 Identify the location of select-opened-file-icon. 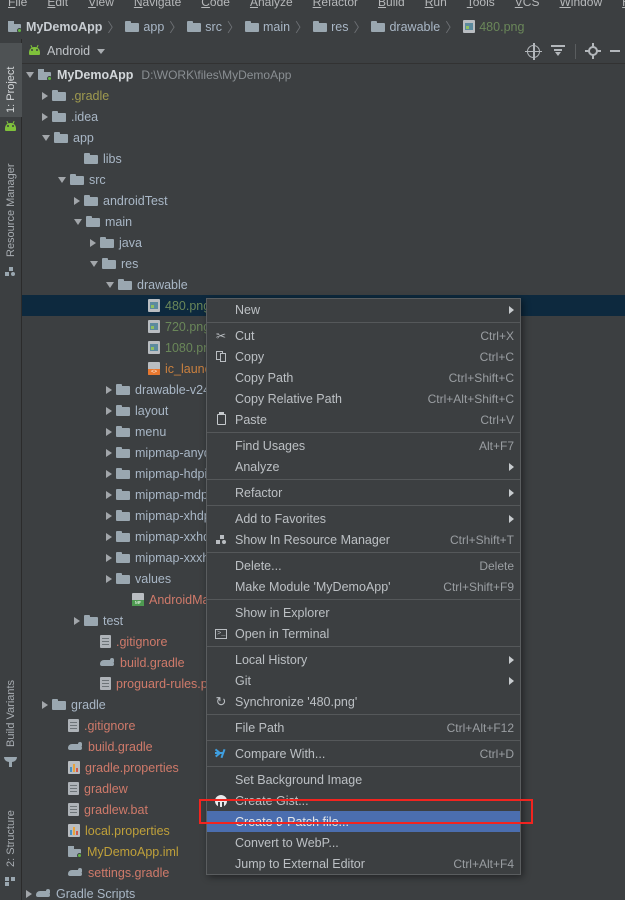
(533, 51).